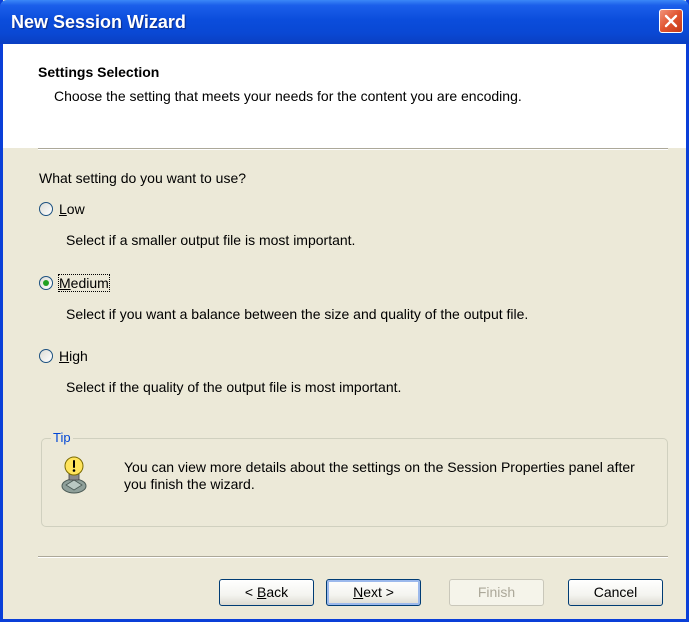 The image size is (689, 622). I want to click on back-button-label-rest: ack, so click(277, 592).